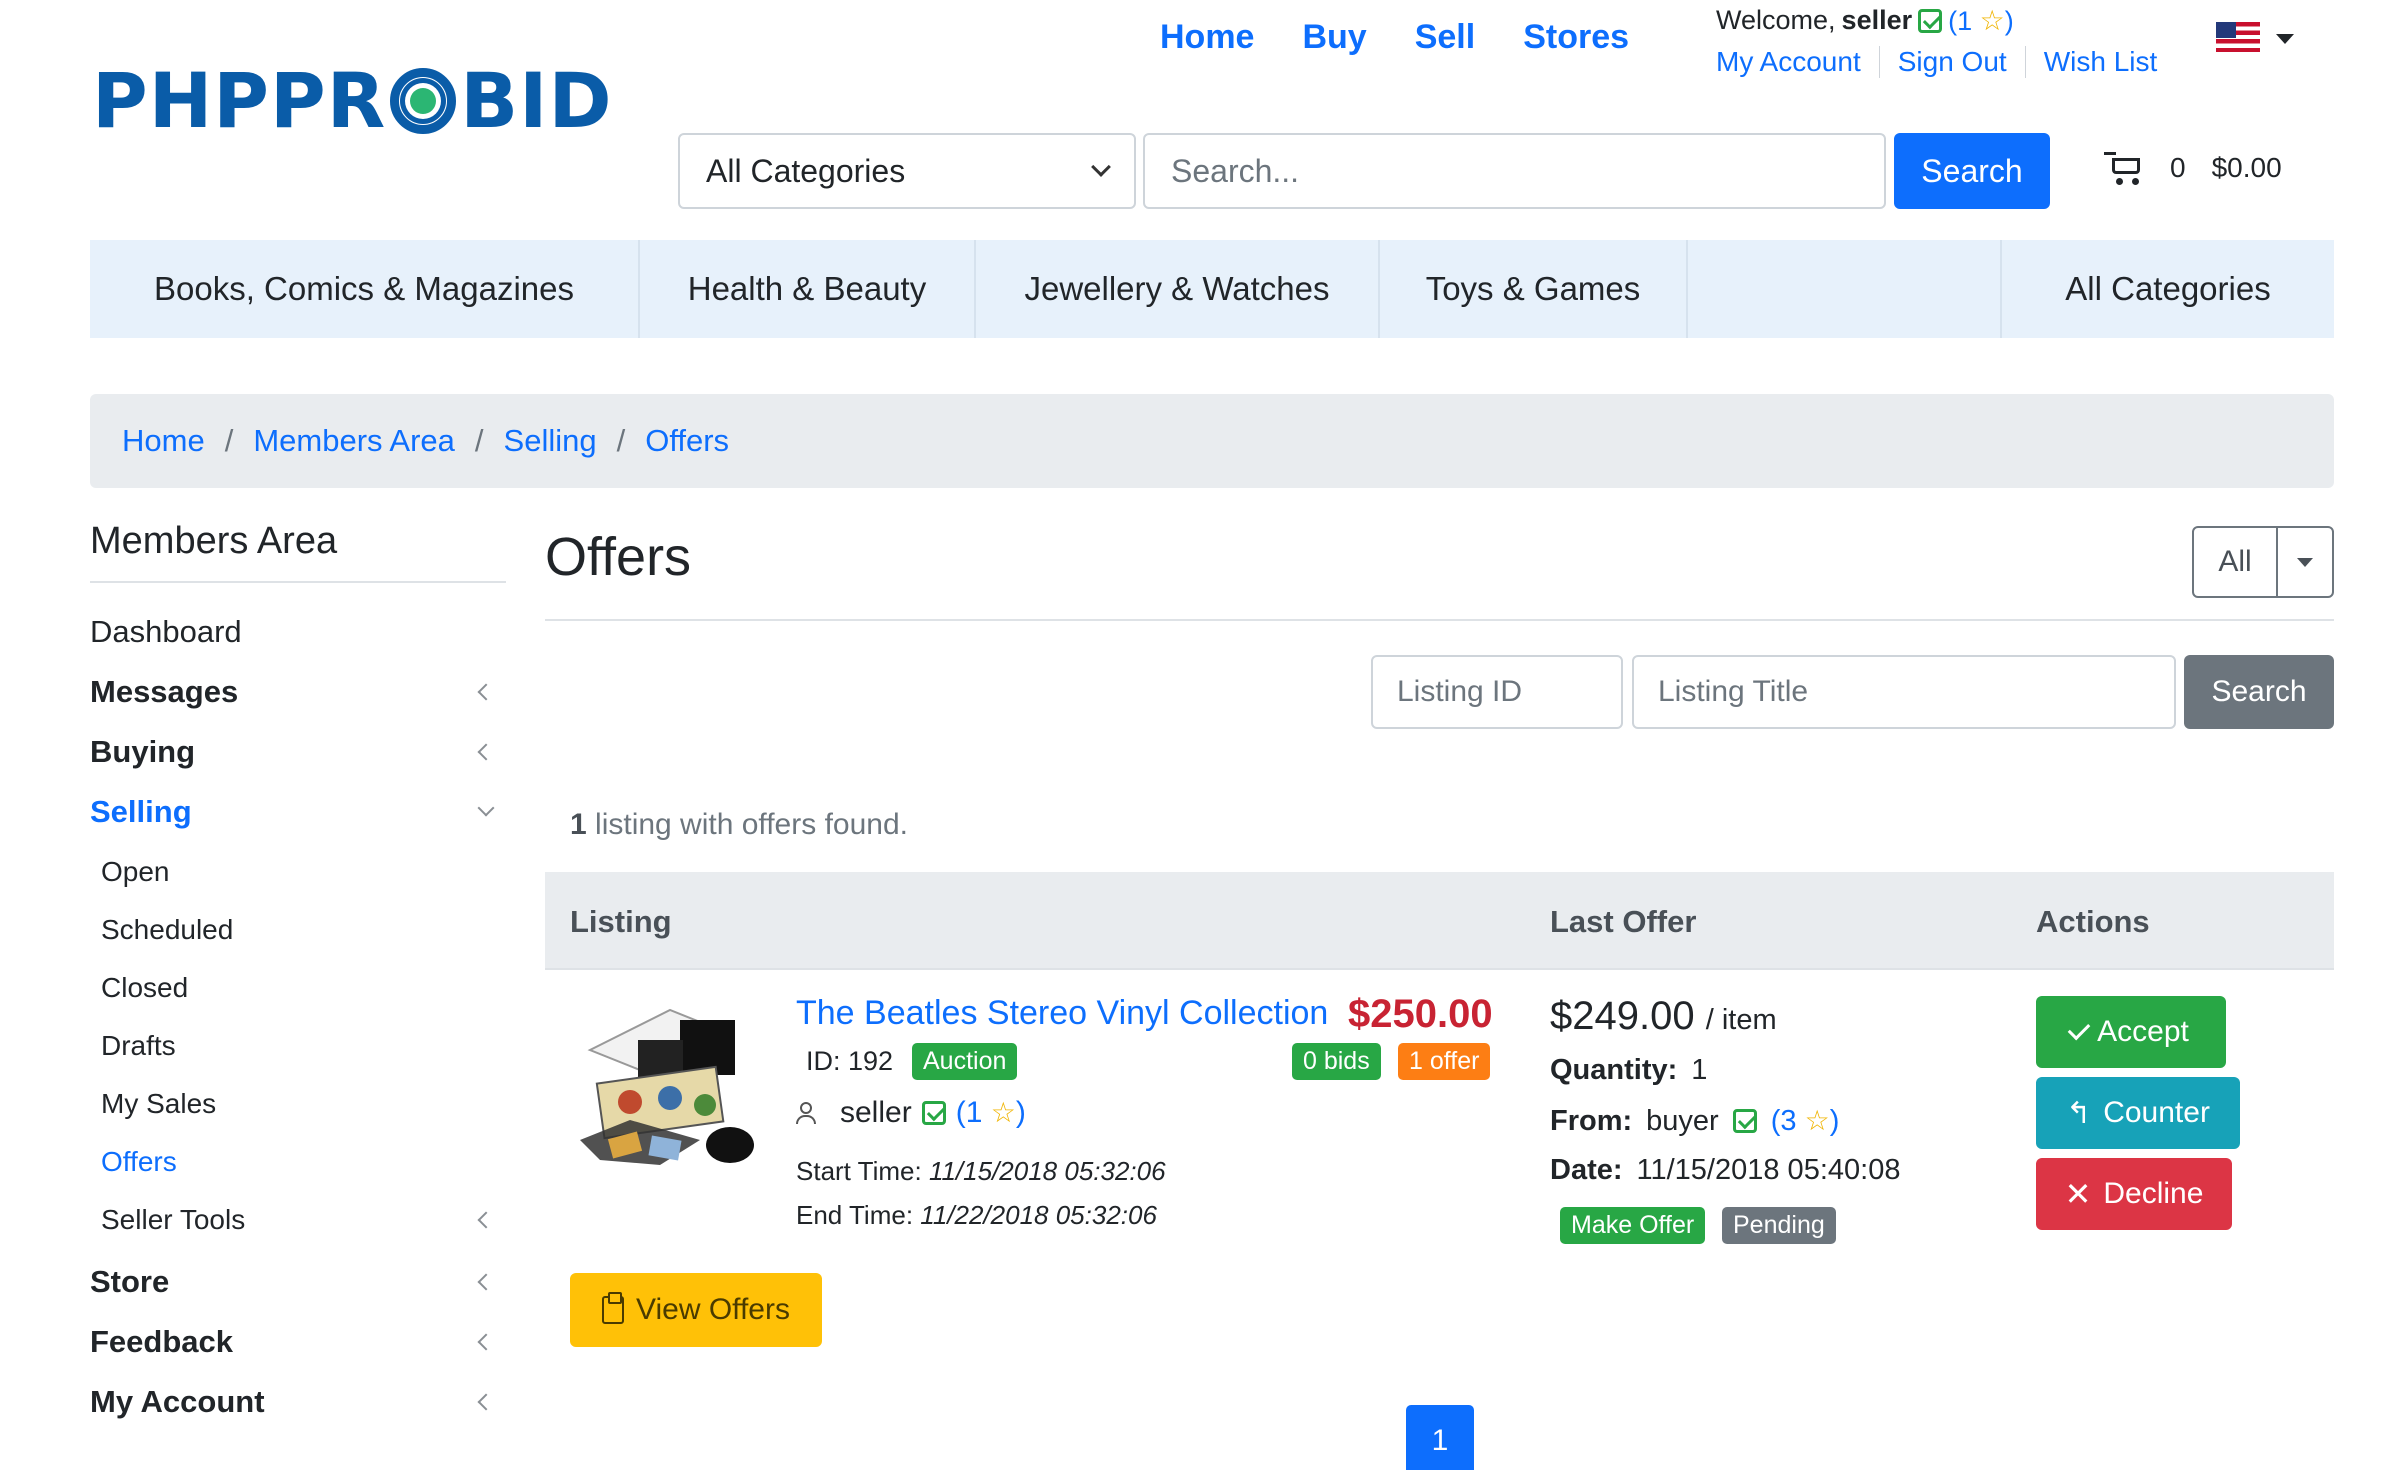  Describe the element at coordinates (2100, 62) in the screenshot. I see `wish-list-link: Wish List` at that location.